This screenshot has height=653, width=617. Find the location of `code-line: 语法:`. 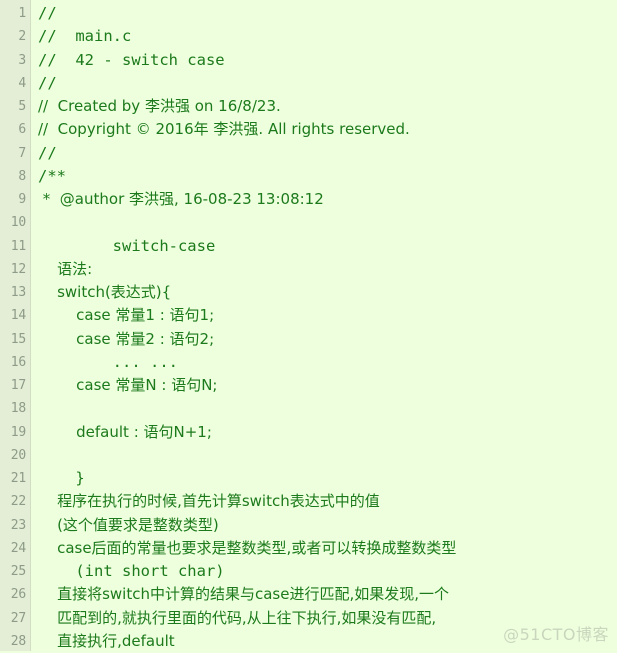

code-line: 语法: is located at coordinates (327, 269).